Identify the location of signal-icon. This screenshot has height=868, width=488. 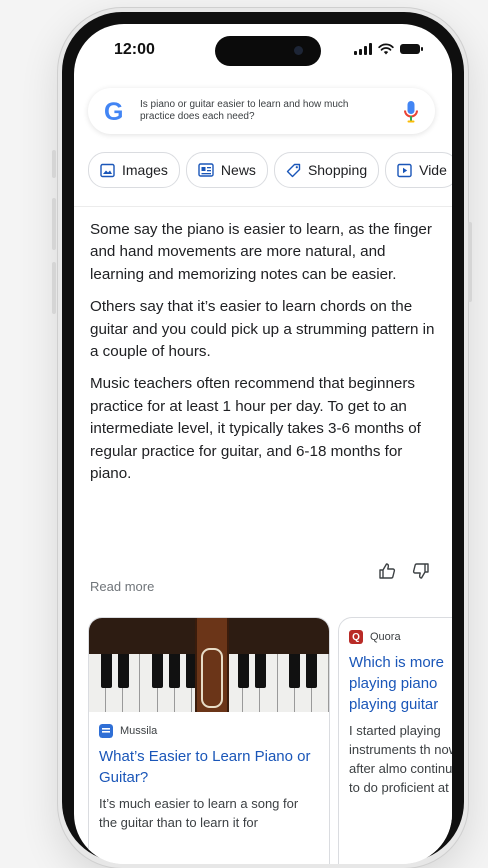
(363, 49).